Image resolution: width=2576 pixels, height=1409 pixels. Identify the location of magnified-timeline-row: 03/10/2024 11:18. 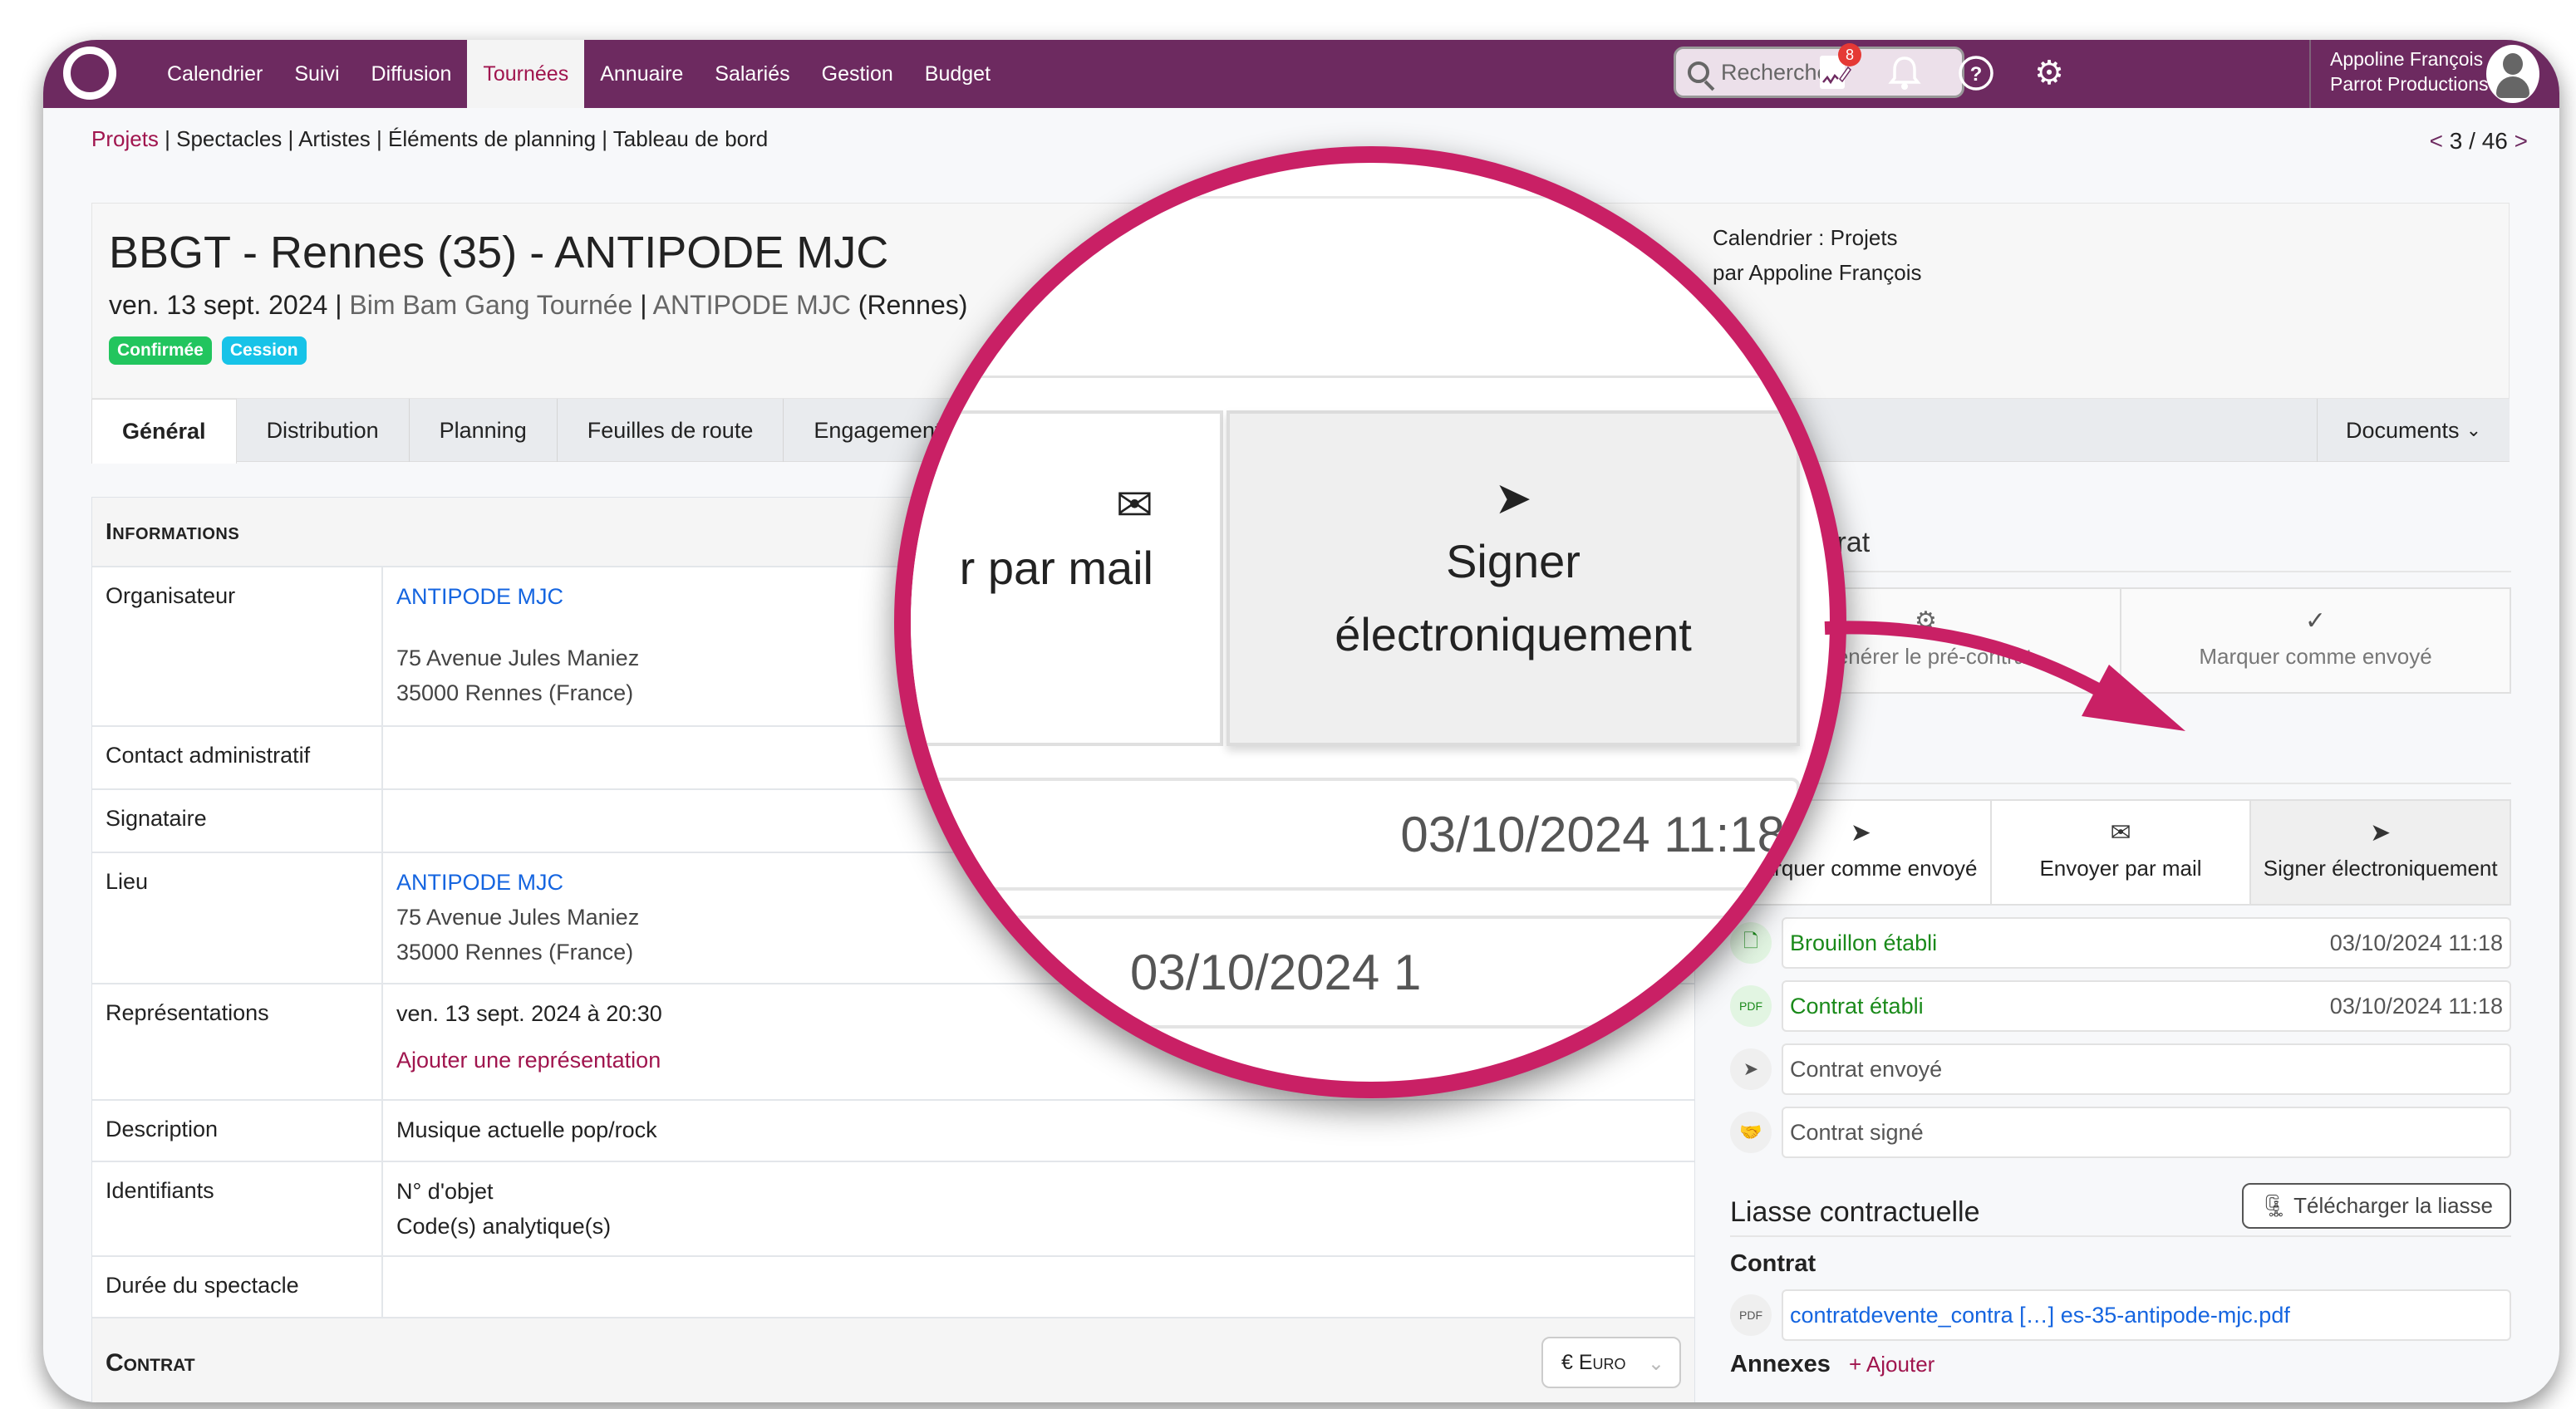
(1356, 834).